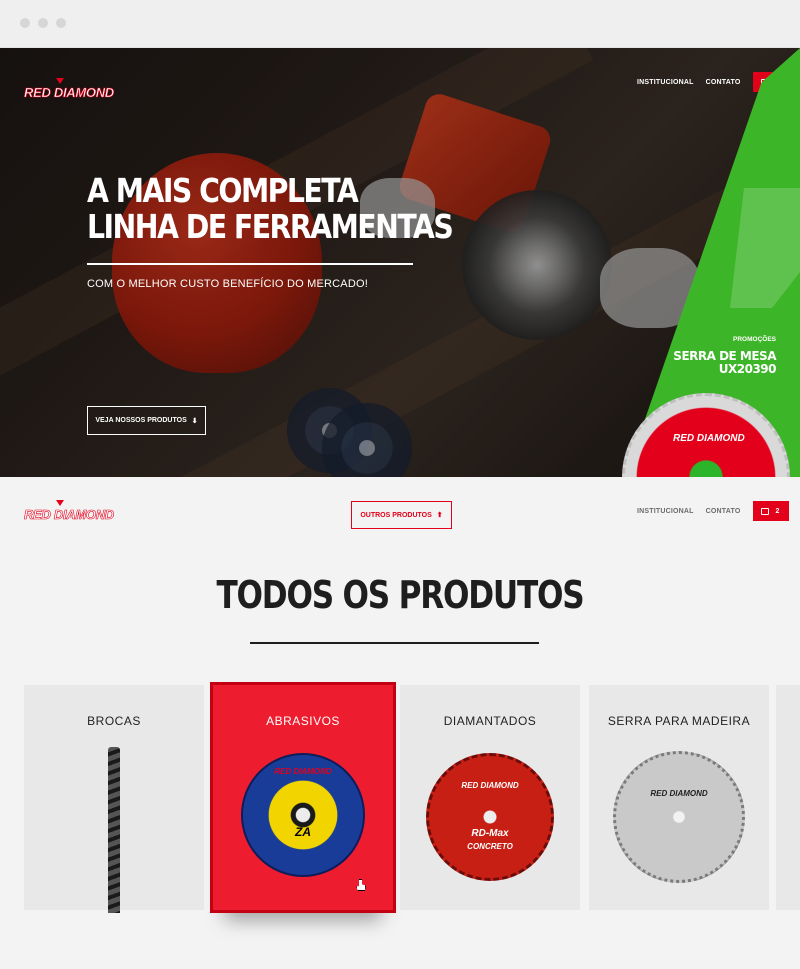  What do you see at coordinates (394, 643) in the screenshot?
I see `section-divider` at bounding box center [394, 643].